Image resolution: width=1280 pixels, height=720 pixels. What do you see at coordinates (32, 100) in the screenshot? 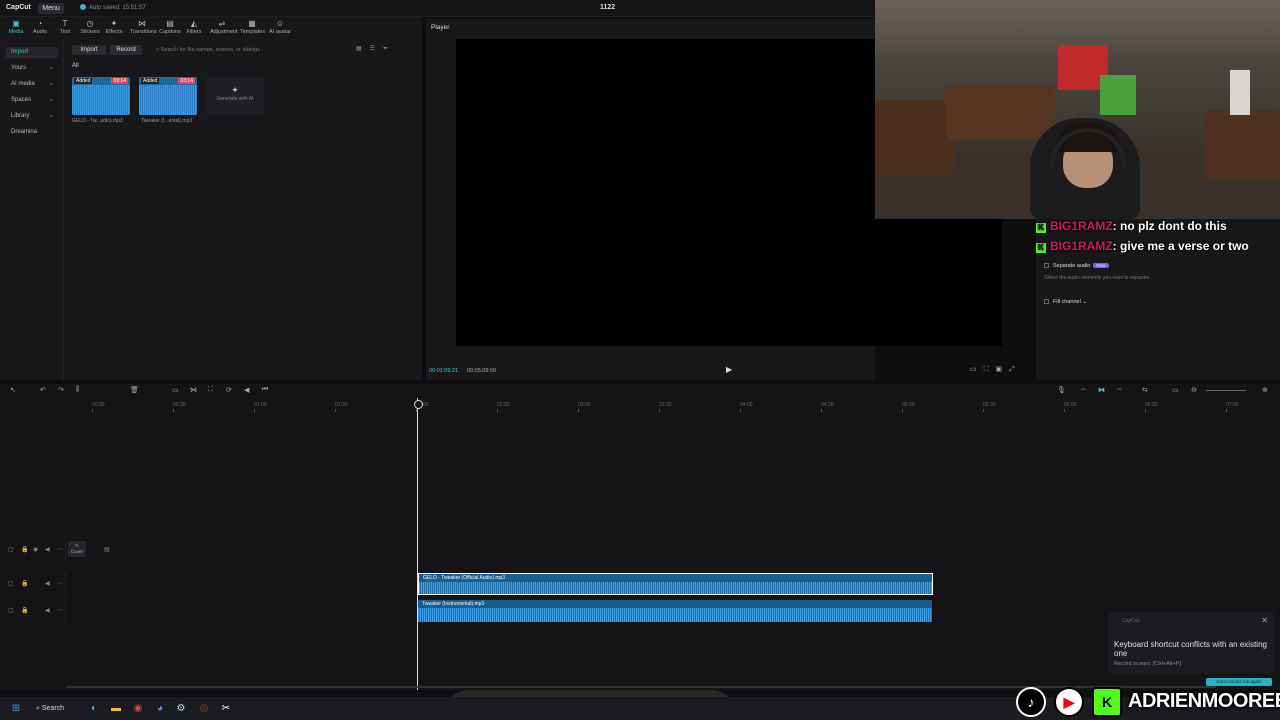
I see `sidebar-item-spaces: Spaces ⌄` at bounding box center [32, 100].